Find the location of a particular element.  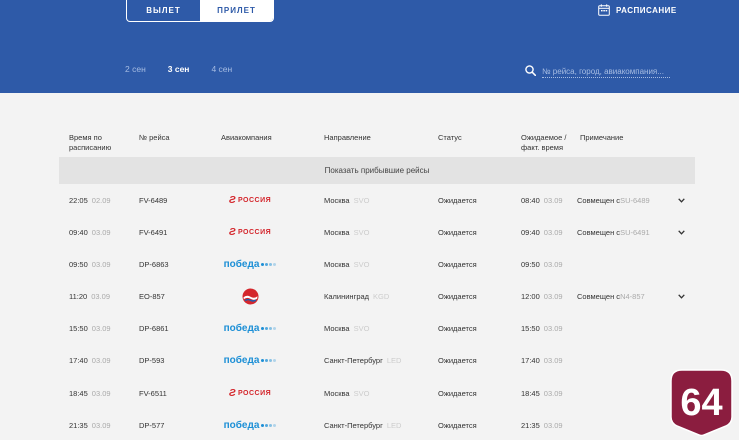

date-prev: 2 сен is located at coordinates (135, 69).